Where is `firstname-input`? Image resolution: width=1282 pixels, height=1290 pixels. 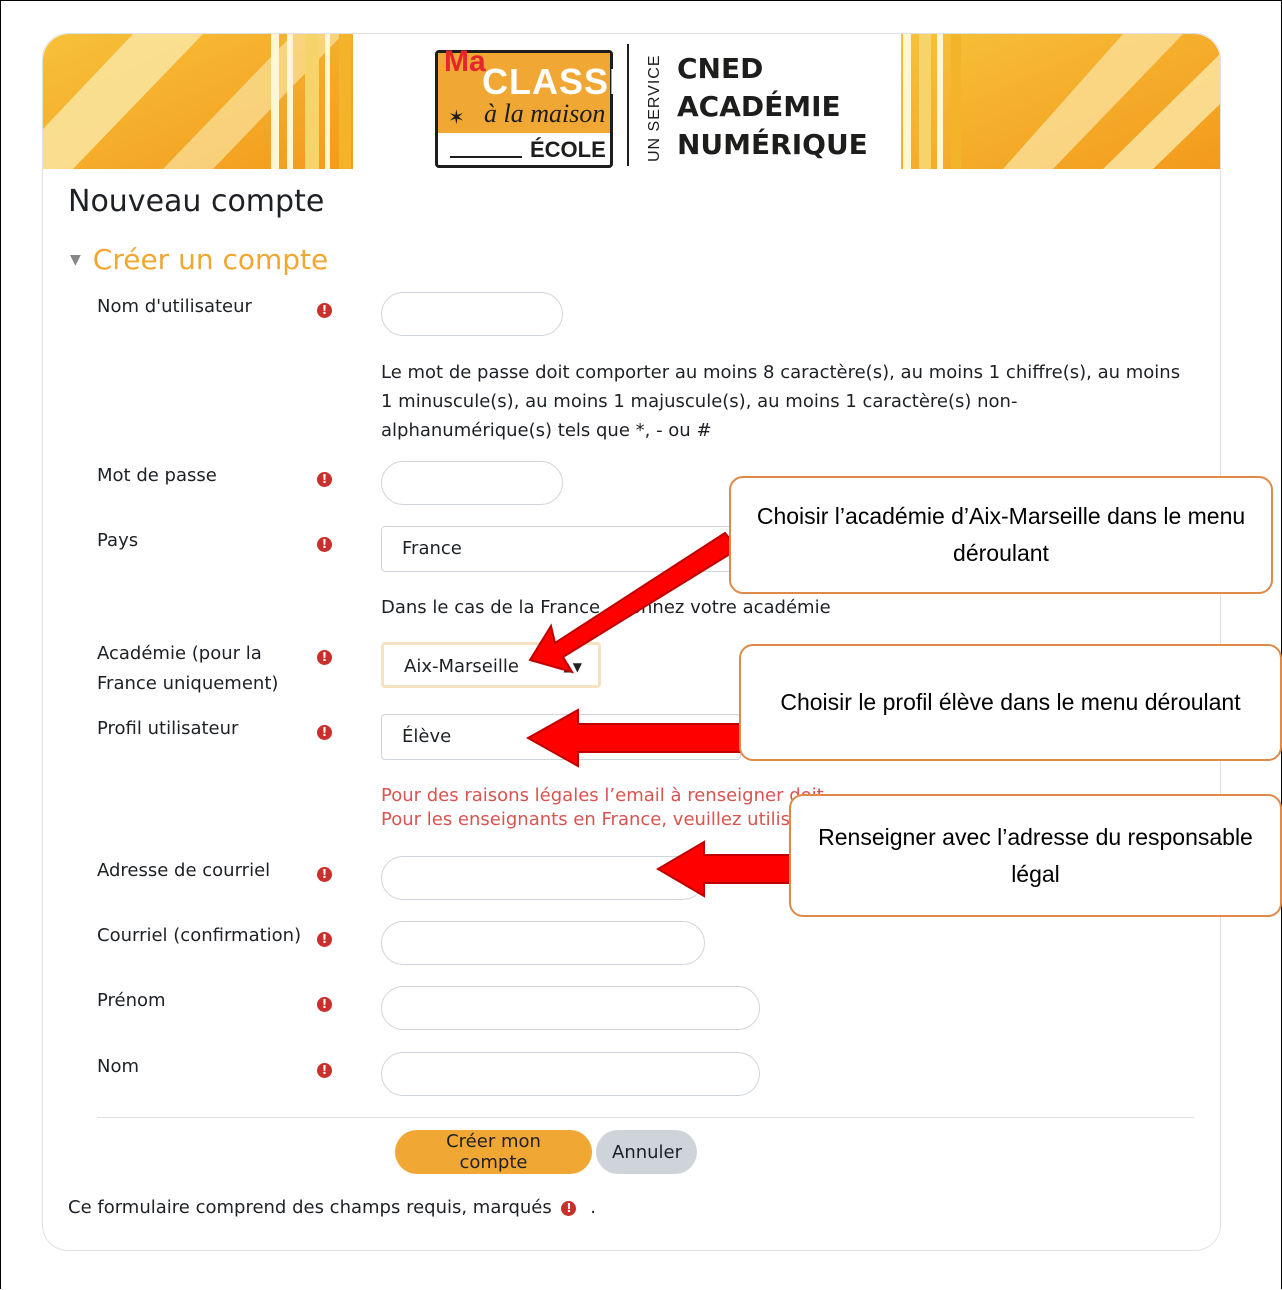
firstname-input is located at coordinates (570, 1008).